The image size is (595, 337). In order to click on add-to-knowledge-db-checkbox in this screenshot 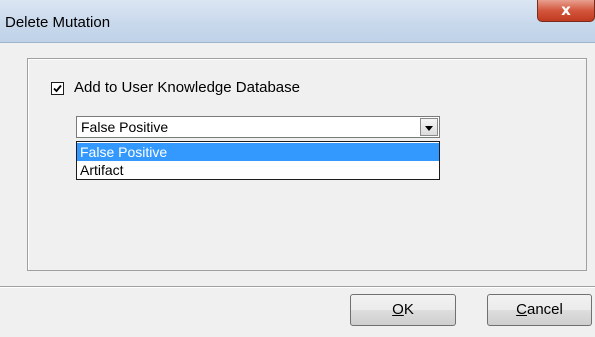, I will do `click(57, 88)`.